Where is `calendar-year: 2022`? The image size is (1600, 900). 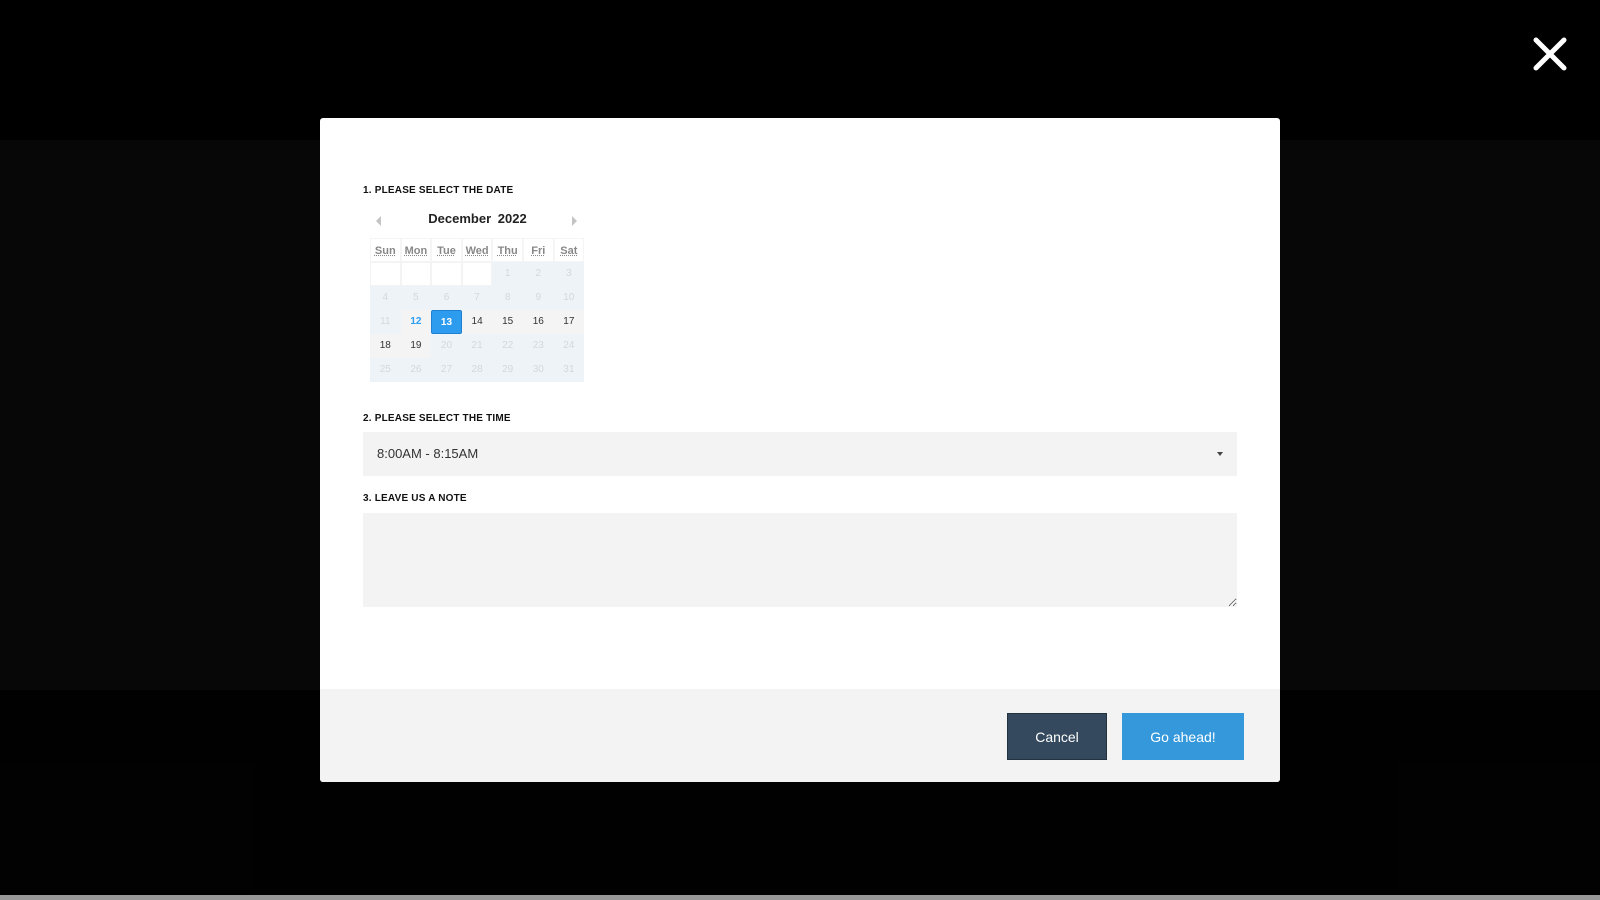 calendar-year: 2022 is located at coordinates (512, 218).